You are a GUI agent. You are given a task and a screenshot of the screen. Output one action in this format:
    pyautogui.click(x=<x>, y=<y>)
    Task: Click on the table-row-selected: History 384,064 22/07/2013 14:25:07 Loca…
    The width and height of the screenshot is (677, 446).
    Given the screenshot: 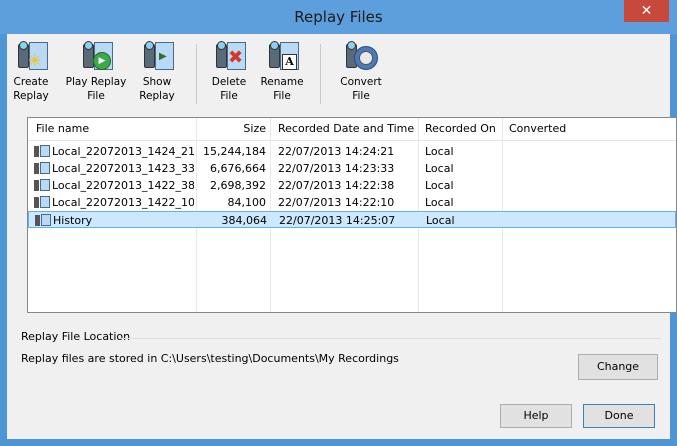 What is the action you would take?
    pyautogui.click(x=352, y=219)
    